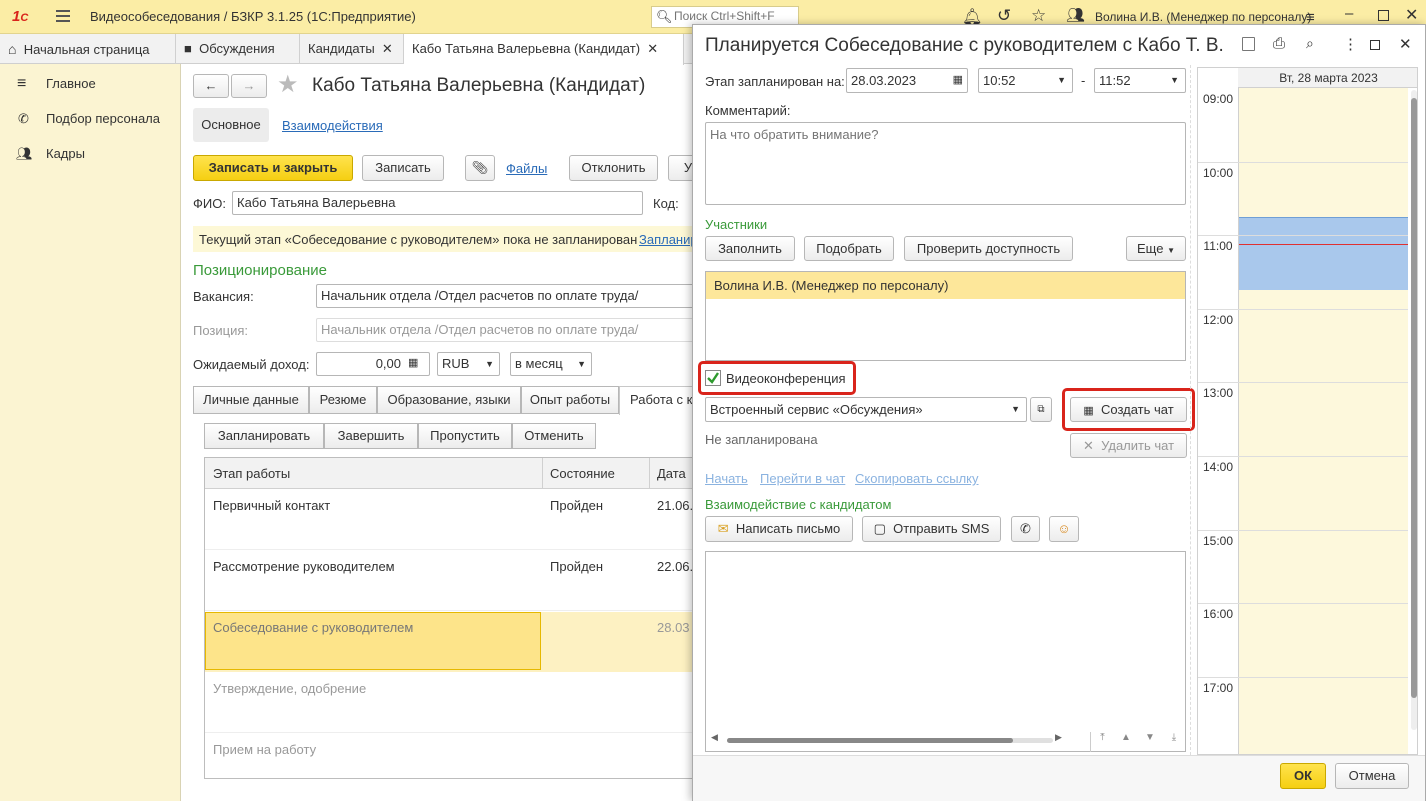  Describe the element at coordinates (90, 83) in the screenshot. I see `sidebar-item-main: ≡ Главное` at that location.